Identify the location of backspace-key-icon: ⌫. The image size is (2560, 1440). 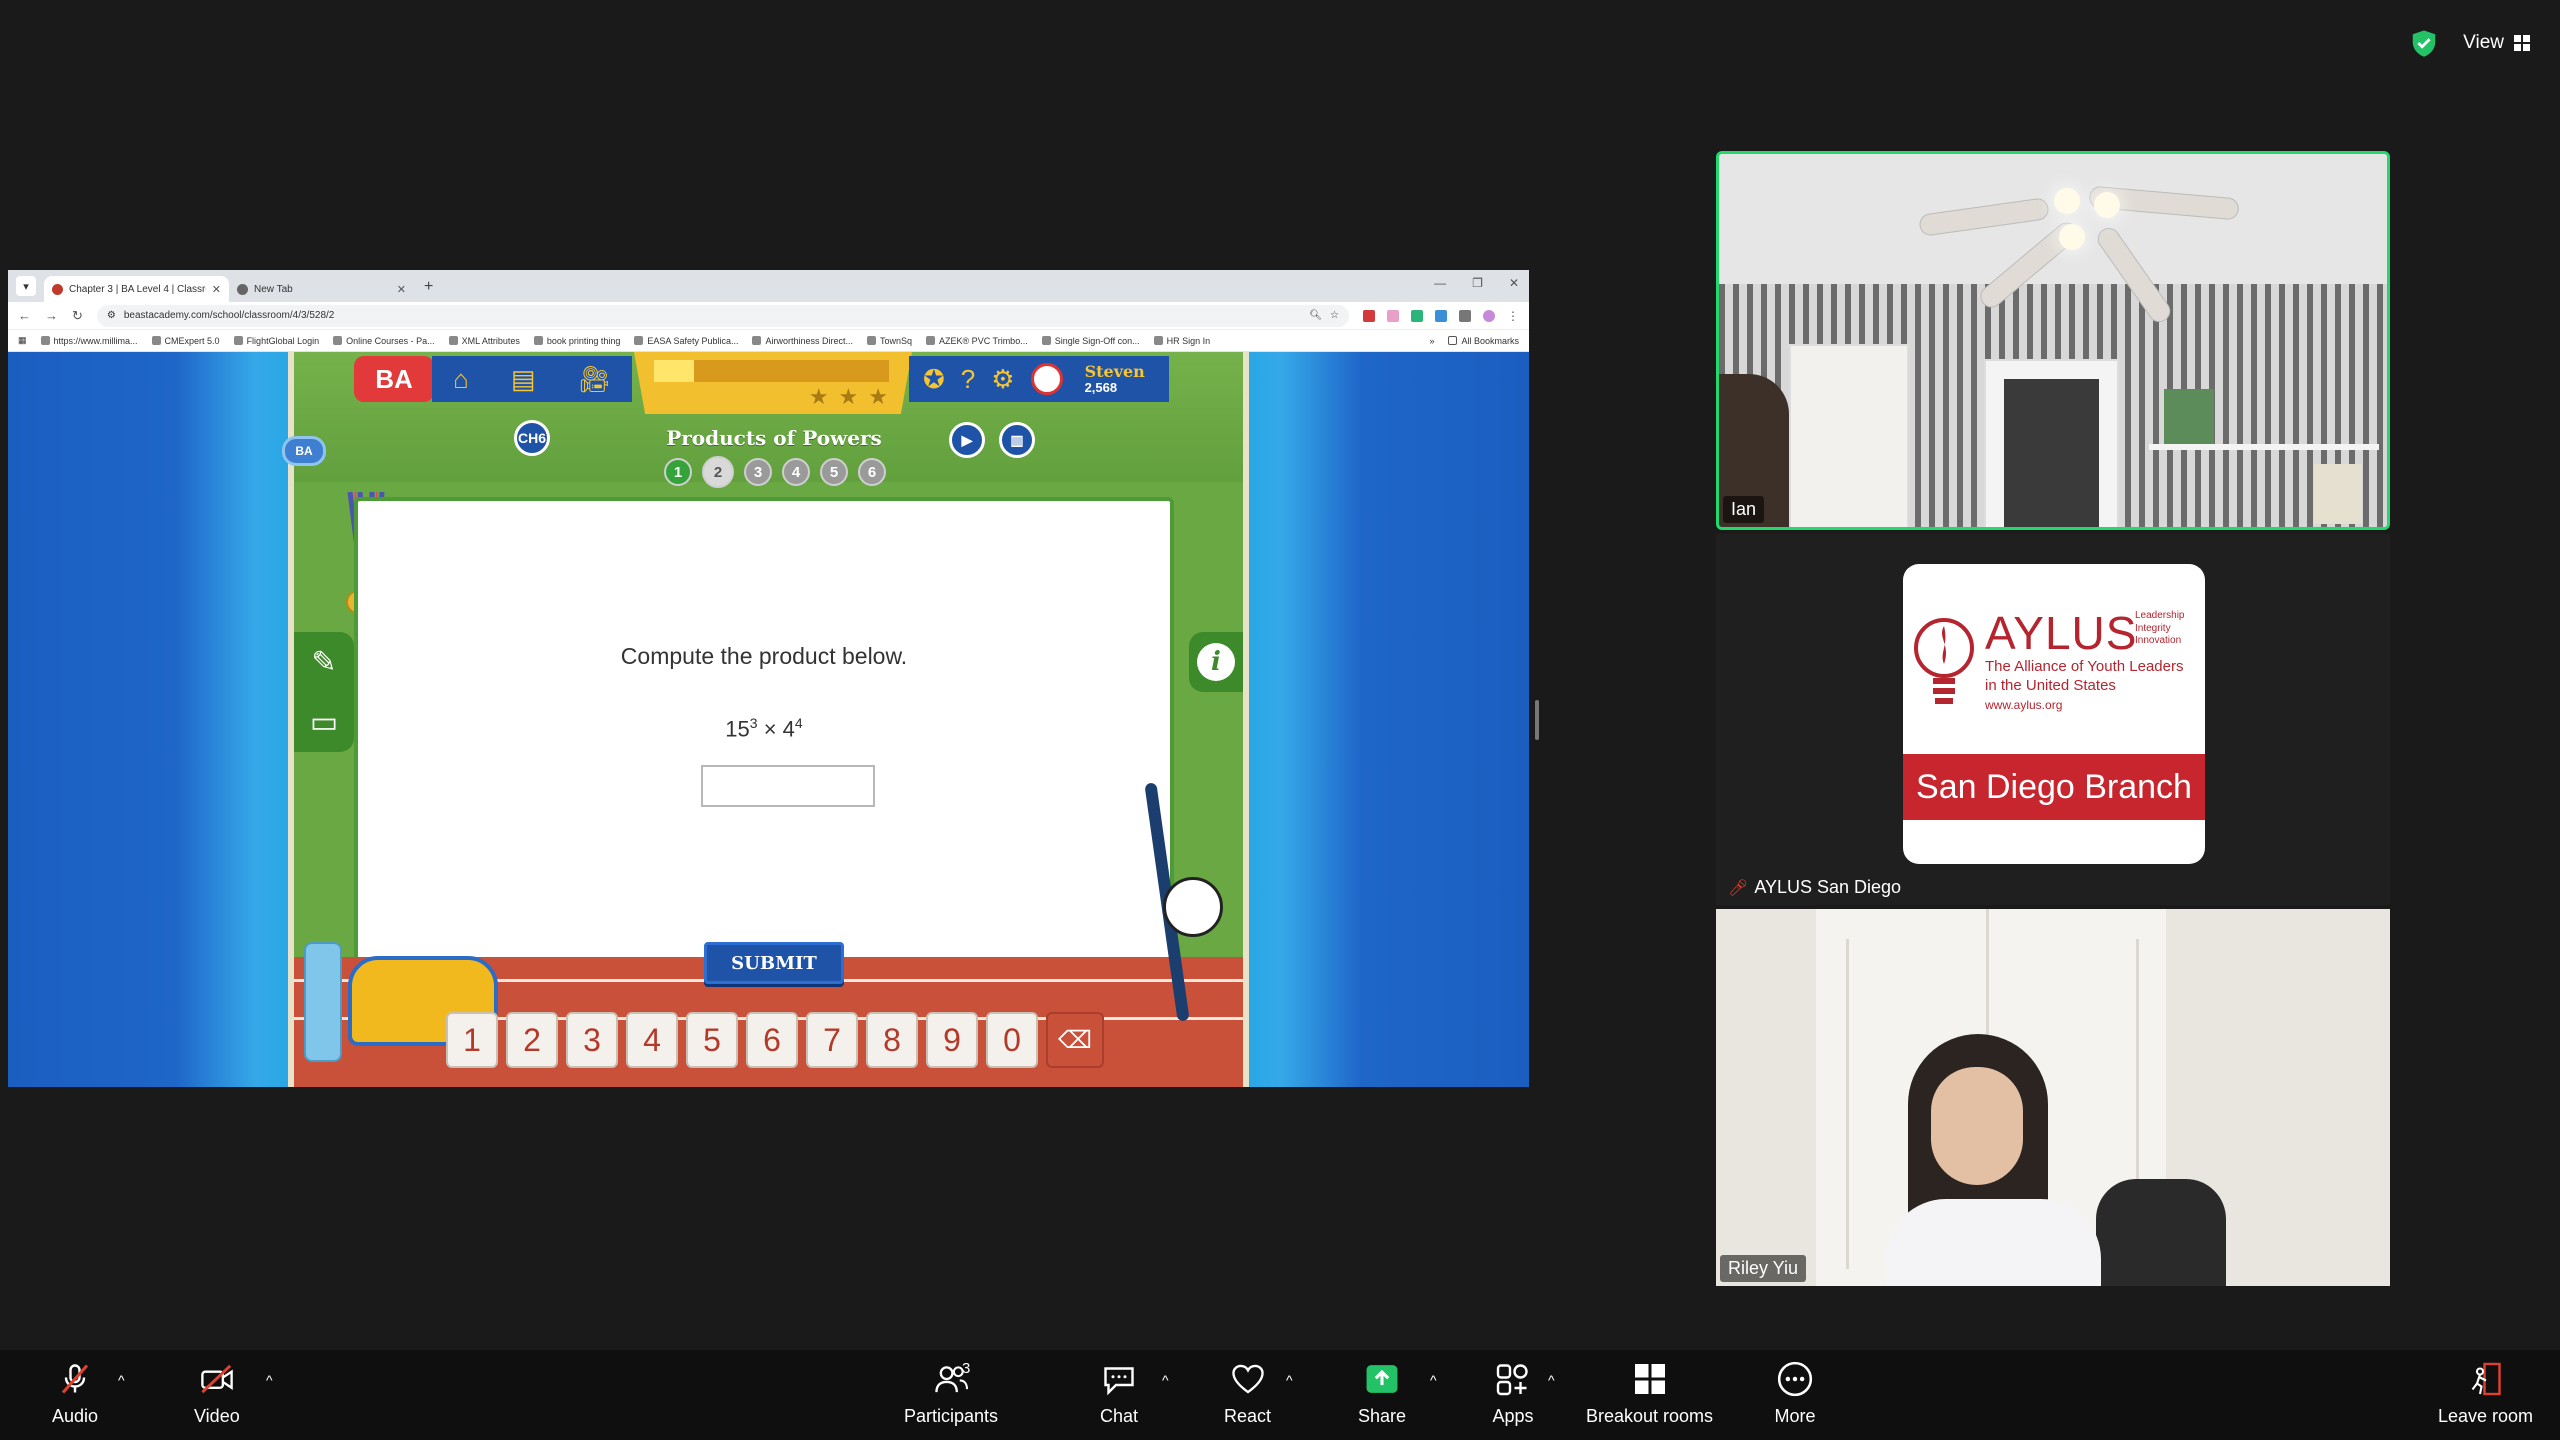
(1075, 1040).